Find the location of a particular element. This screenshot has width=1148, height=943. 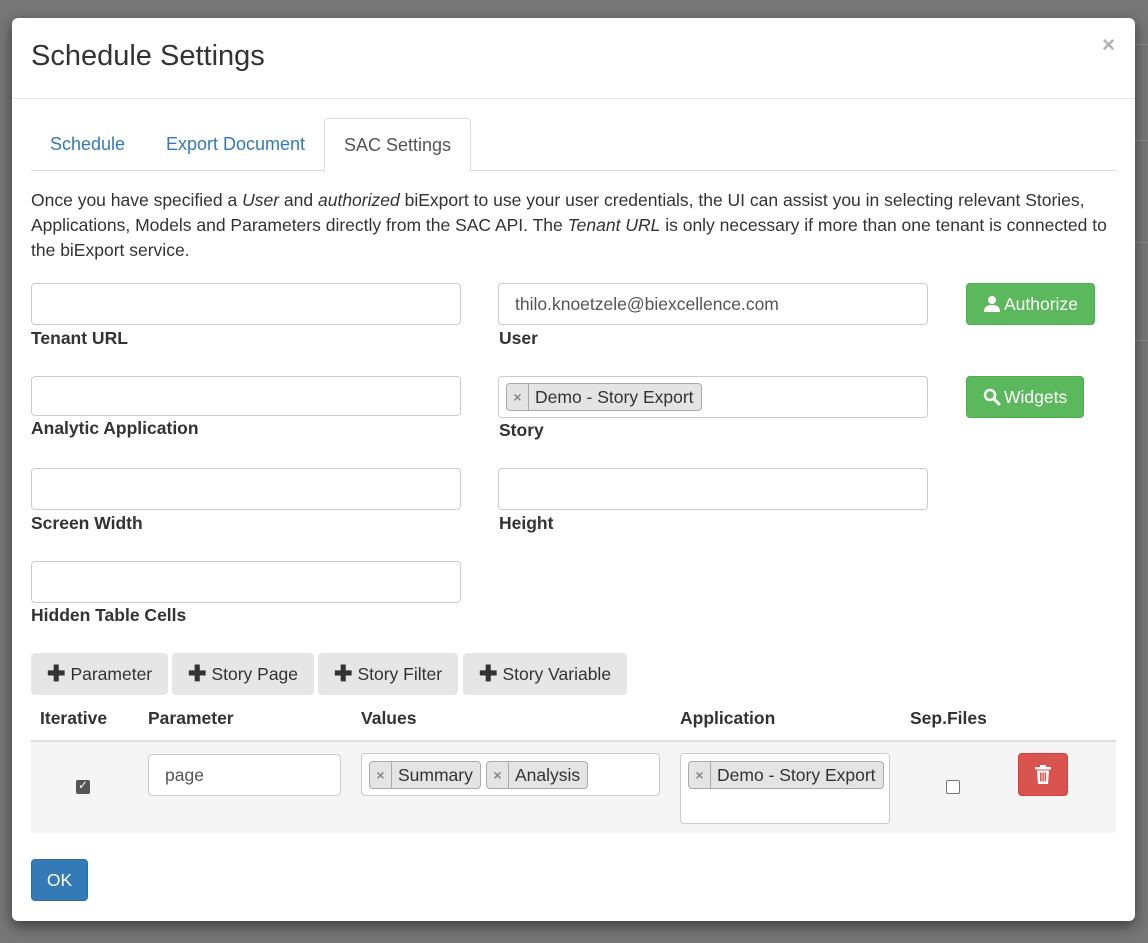

close-icon: × is located at coordinates (1108, 45).